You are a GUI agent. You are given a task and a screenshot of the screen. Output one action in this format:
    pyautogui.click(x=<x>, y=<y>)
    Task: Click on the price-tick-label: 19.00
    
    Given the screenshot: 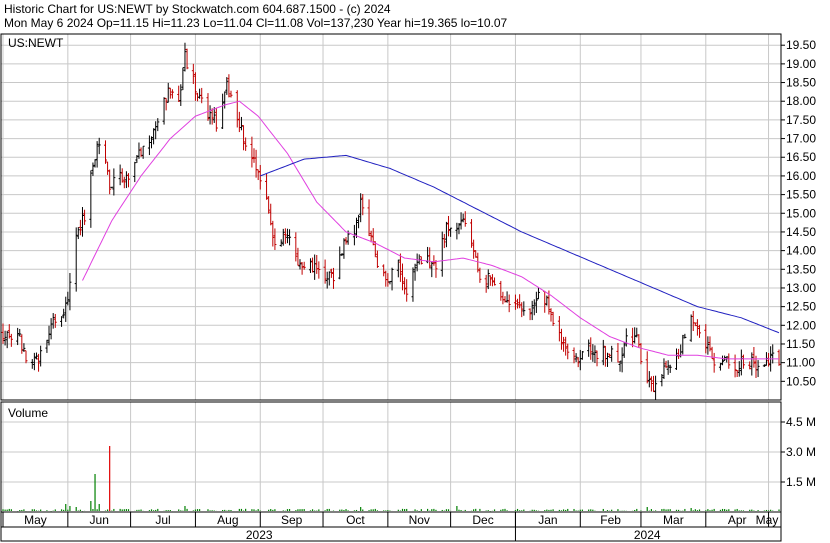 What is the action you would take?
    pyautogui.click(x=801, y=64)
    